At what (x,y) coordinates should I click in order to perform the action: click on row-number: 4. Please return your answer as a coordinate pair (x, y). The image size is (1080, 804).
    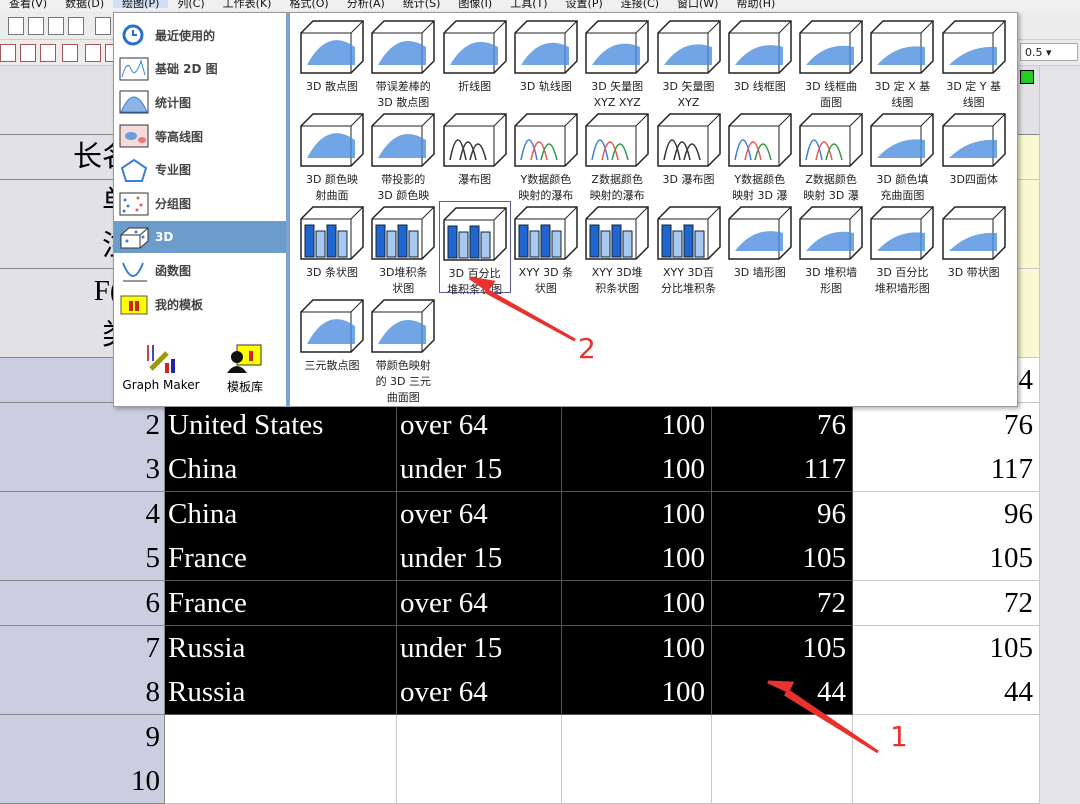
    Looking at the image, I should click on (82, 514).